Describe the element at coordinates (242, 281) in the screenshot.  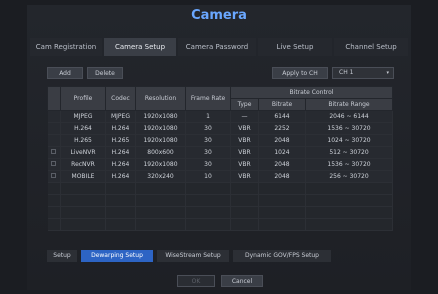
I see `cancel-button: Cancel` at that location.